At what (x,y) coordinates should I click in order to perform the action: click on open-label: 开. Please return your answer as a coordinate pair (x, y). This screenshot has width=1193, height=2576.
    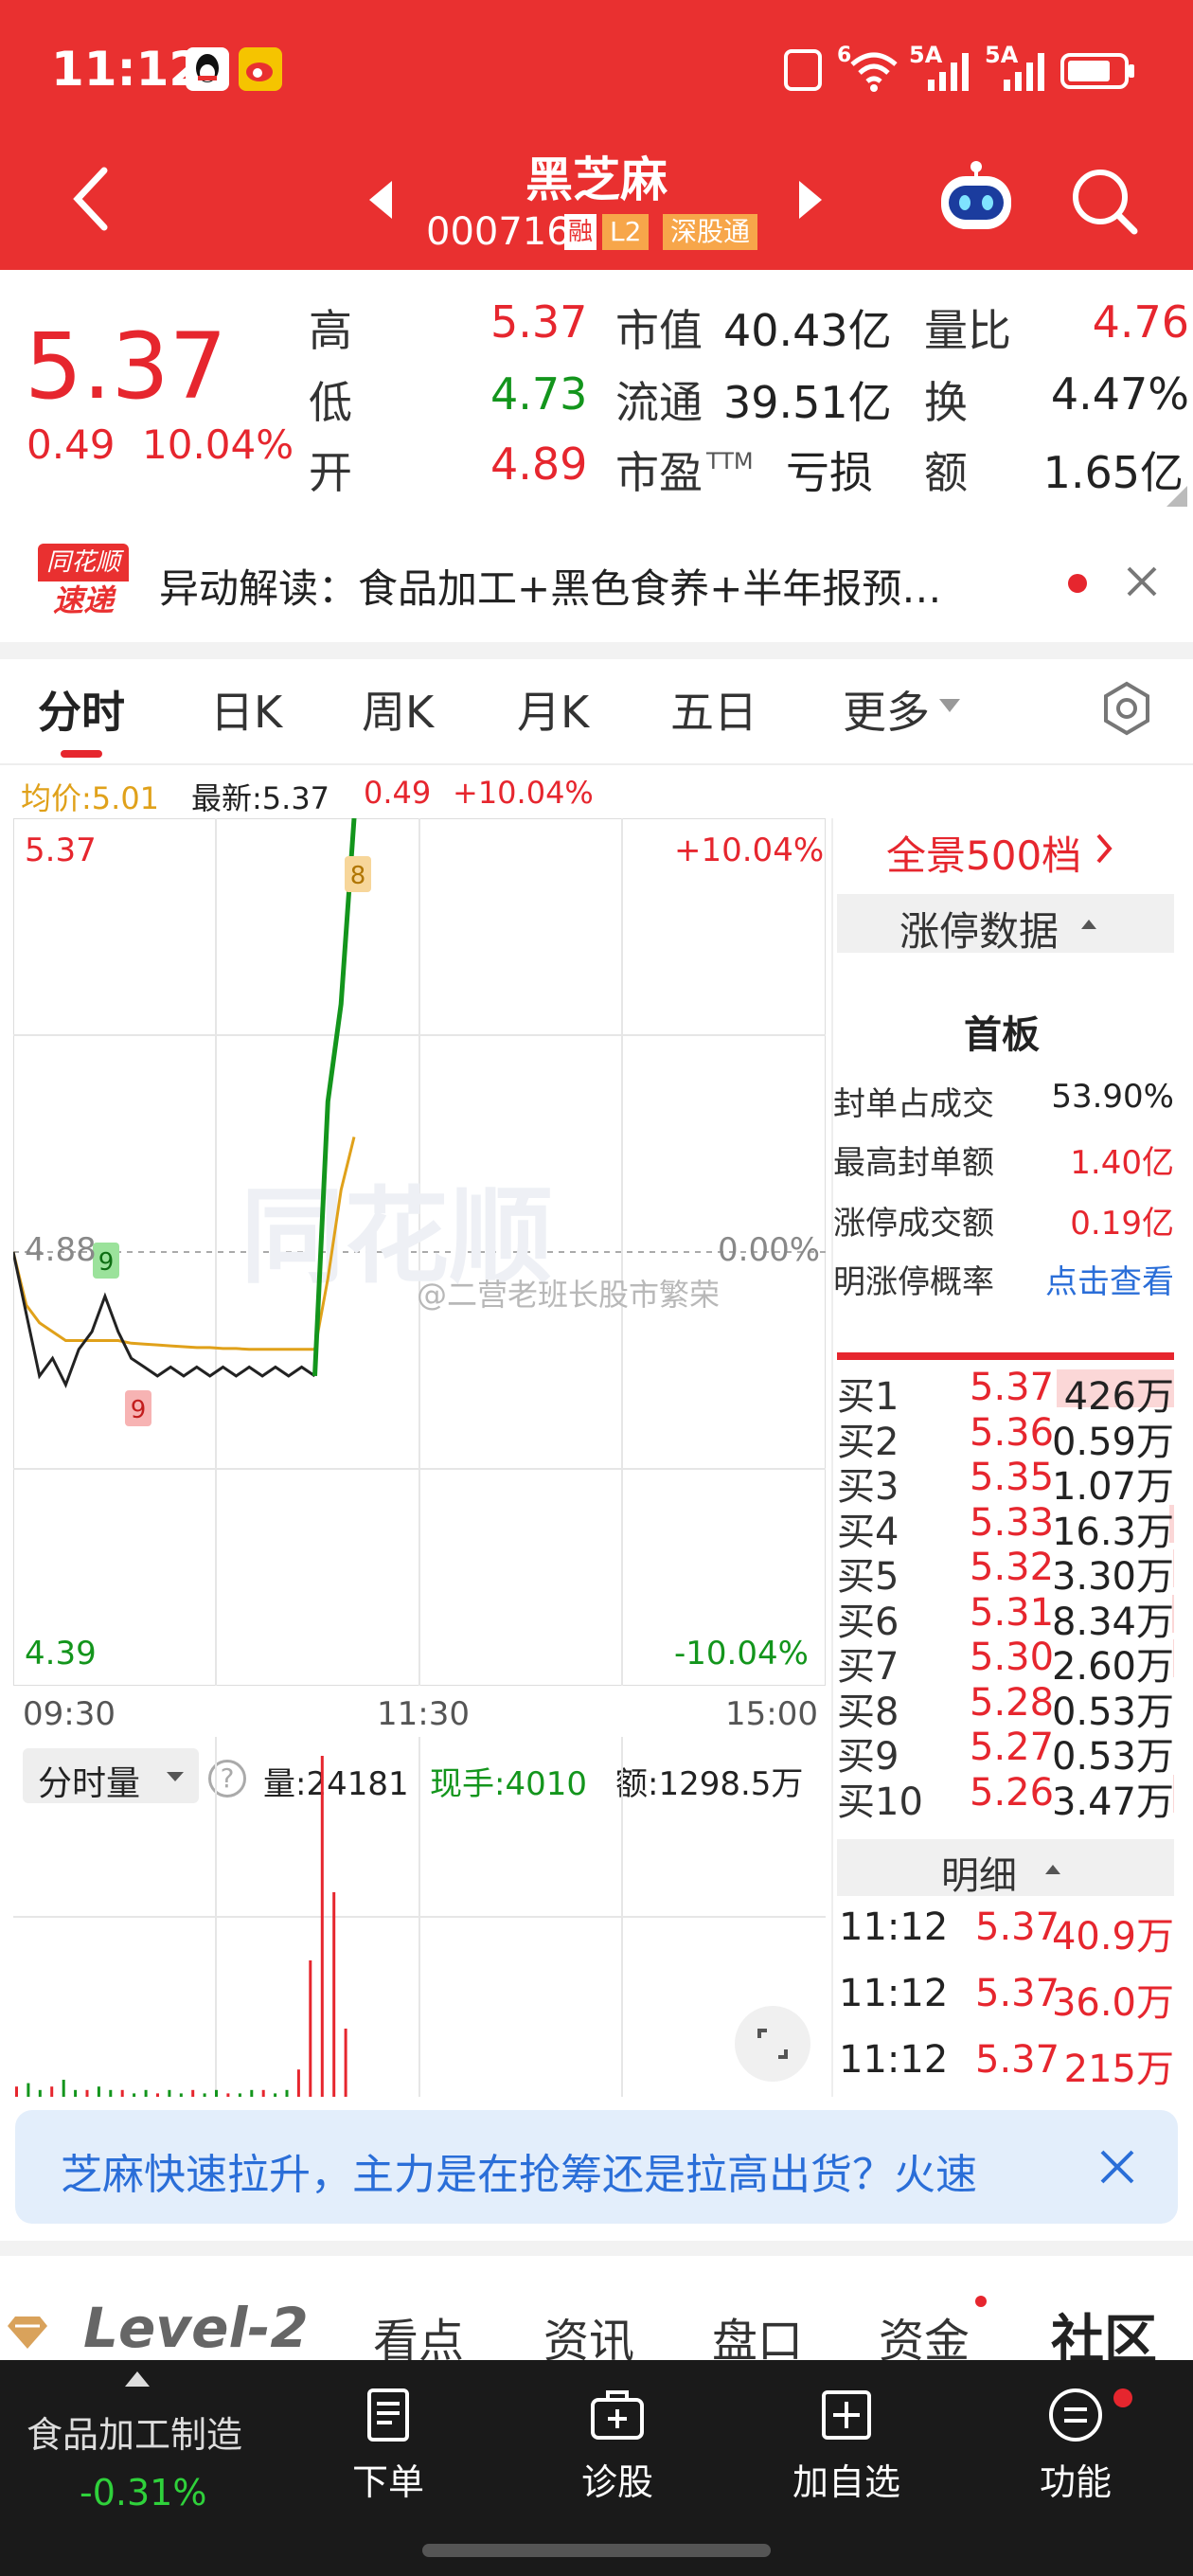
    Looking at the image, I should click on (330, 472).